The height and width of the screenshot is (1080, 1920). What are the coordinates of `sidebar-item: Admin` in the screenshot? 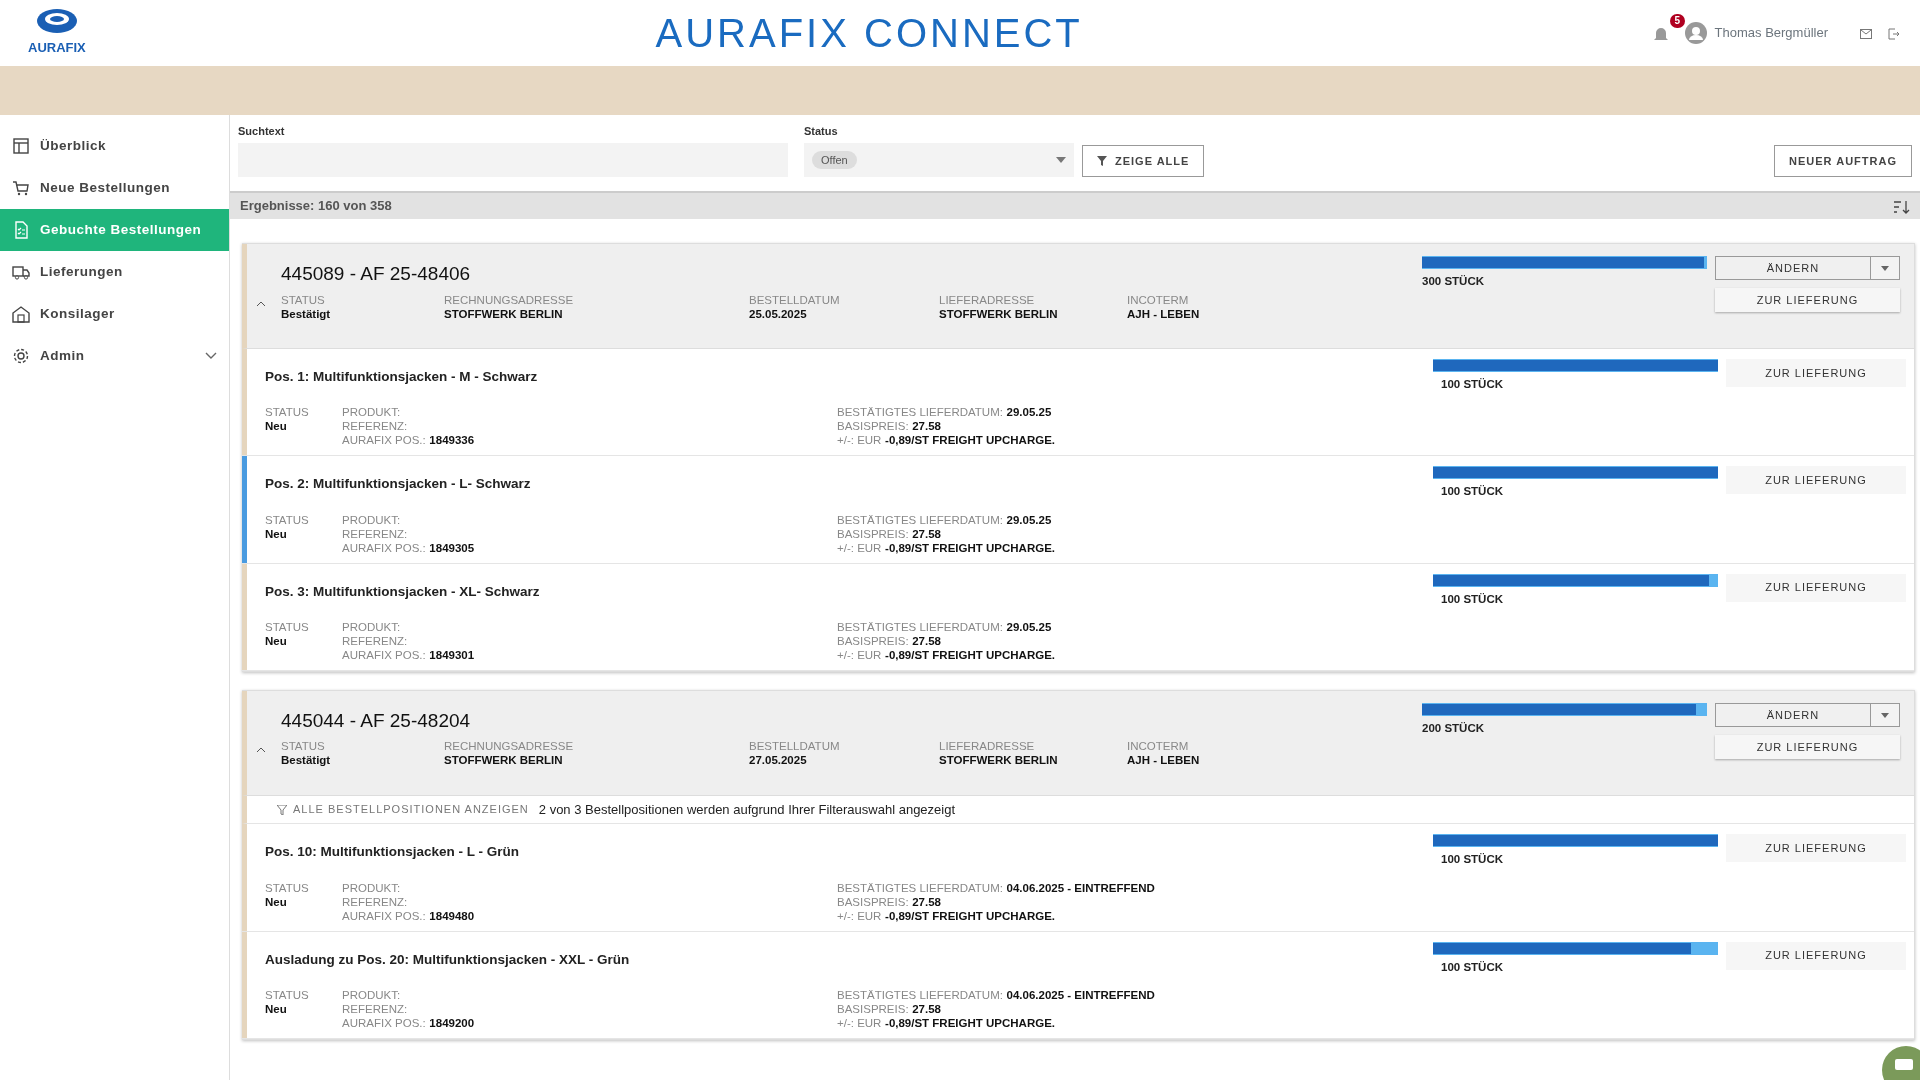 It's located at (114, 356).